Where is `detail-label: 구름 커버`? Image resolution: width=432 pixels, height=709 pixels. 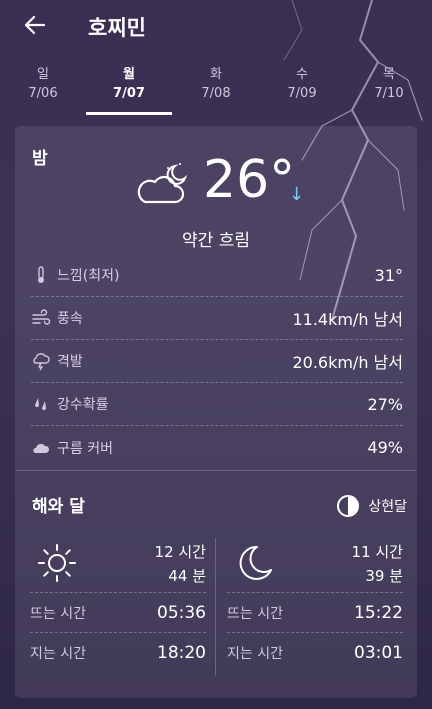 detail-label: 구름 커버 is located at coordinates (85, 448).